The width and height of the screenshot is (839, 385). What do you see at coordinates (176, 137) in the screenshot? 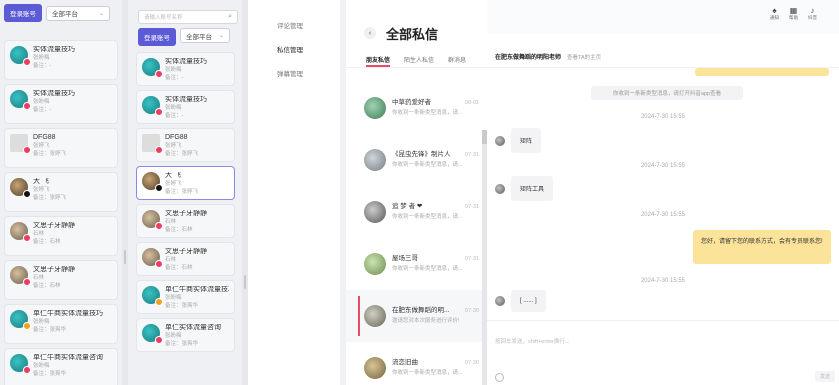
I see `account-name: DFG88` at bounding box center [176, 137].